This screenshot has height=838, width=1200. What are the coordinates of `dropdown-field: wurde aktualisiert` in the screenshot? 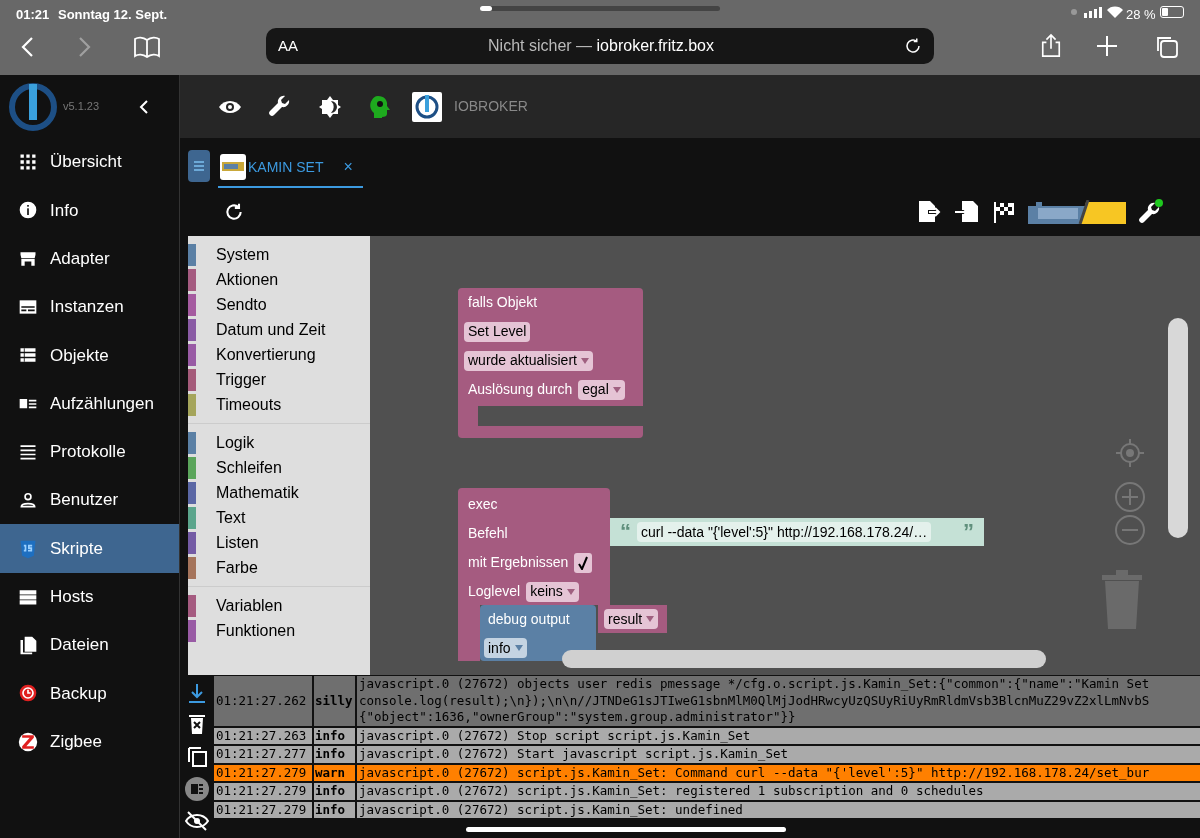 It's located at (528, 360).